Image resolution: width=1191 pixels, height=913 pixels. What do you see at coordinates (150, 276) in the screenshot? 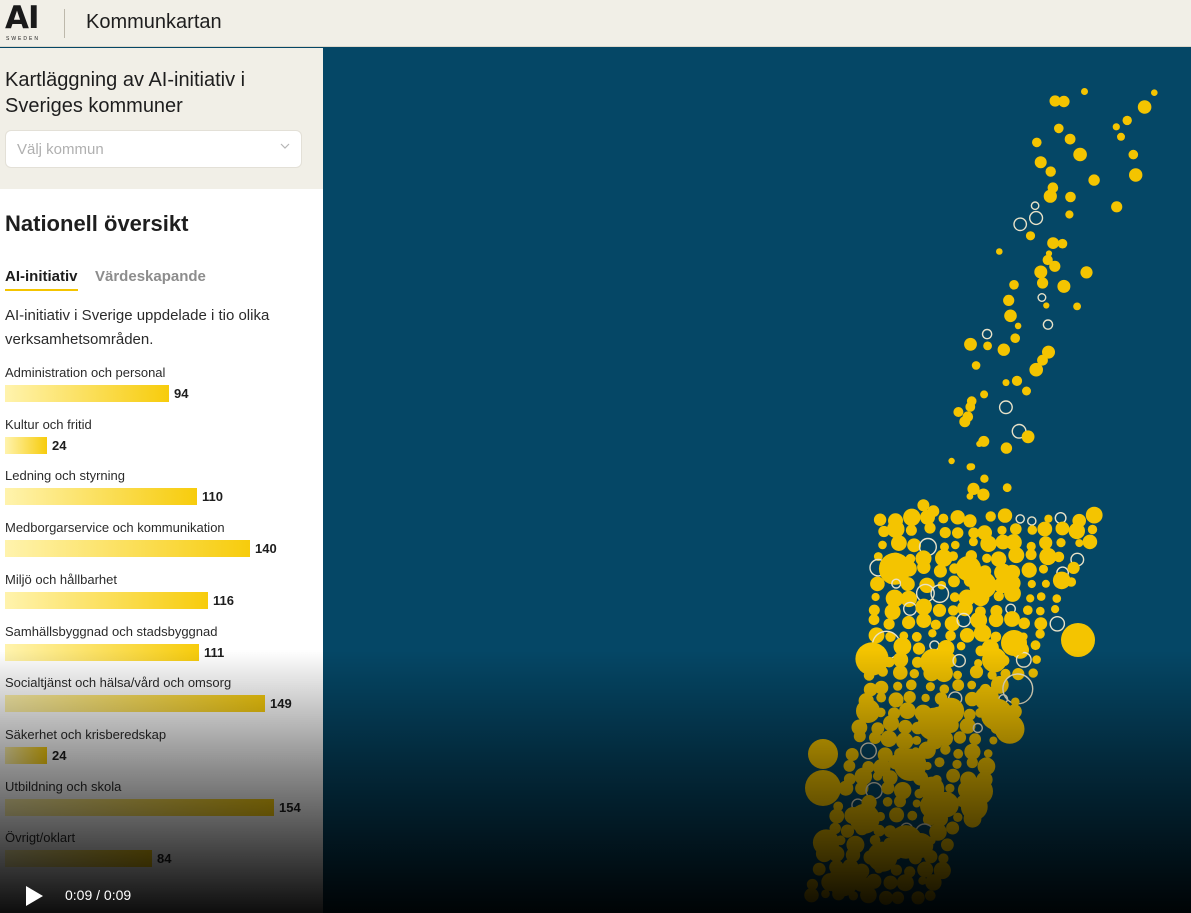
I see `tab-vardeskapande: Värdeskapande` at bounding box center [150, 276].